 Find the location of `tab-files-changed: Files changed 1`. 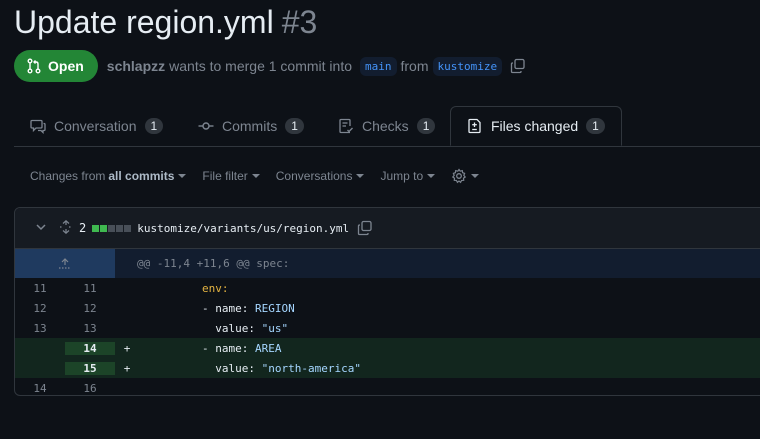

tab-files-changed: Files changed 1 is located at coordinates (536, 126).